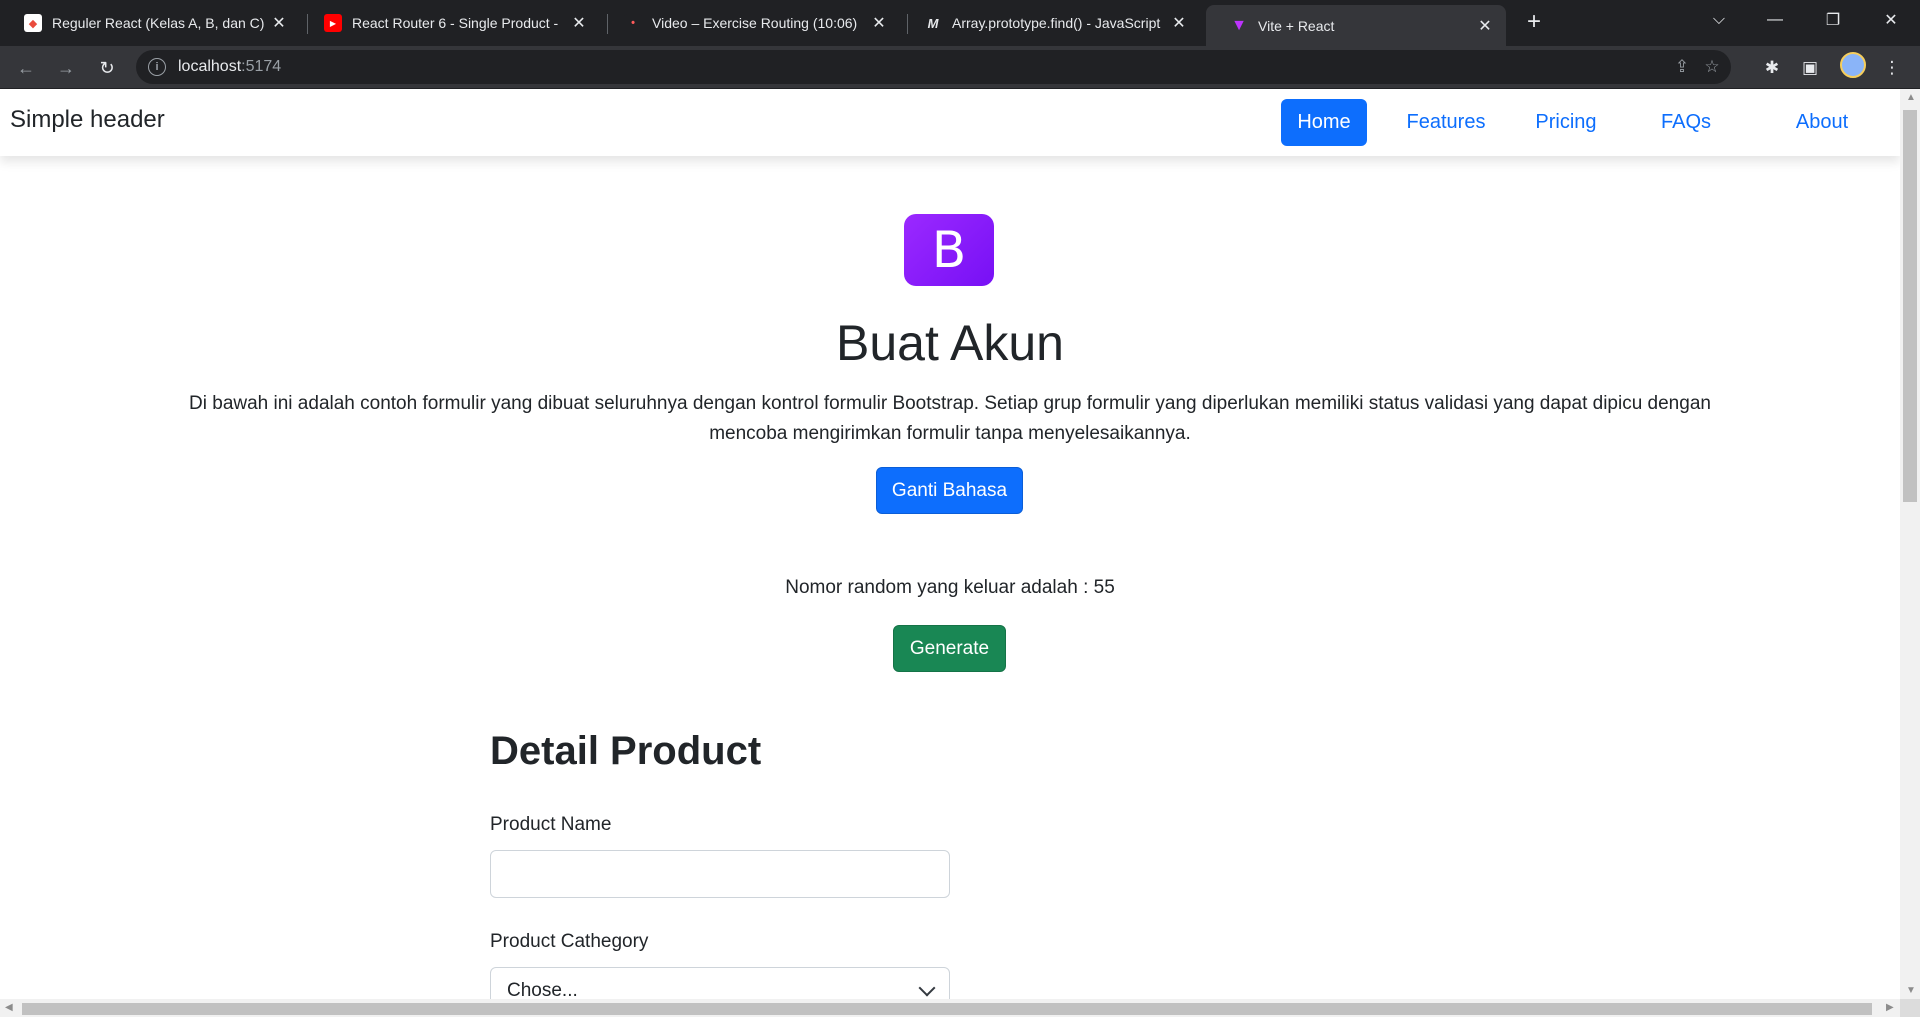  What do you see at coordinates (1324, 122) in the screenshot?
I see `nav-home: Home` at bounding box center [1324, 122].